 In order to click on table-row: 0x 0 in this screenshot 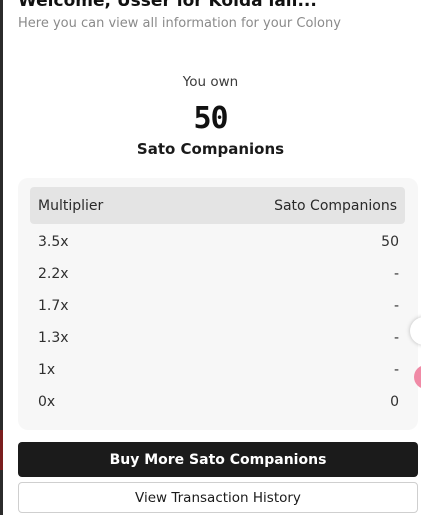, I will do `click(218, 402)`.